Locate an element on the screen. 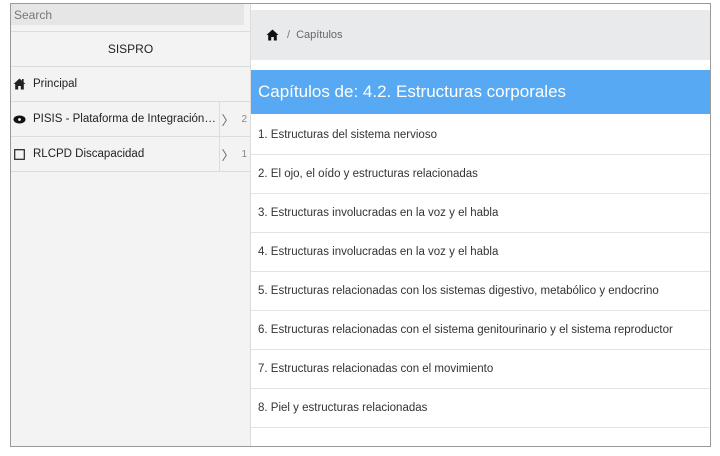 Image resolution: width=720 pixels, height=456 pixels. sidebar-item-principal: Principal is located at coordinates (130, 84).